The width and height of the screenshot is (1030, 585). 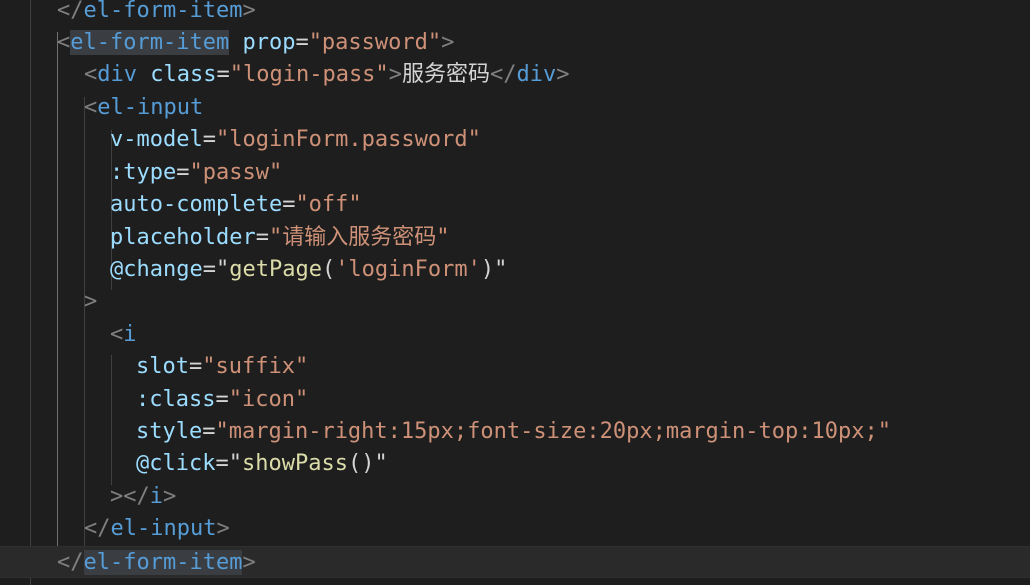 I want to click on code-line: <el-form-item prop="password">, so click(x=515, y=43).